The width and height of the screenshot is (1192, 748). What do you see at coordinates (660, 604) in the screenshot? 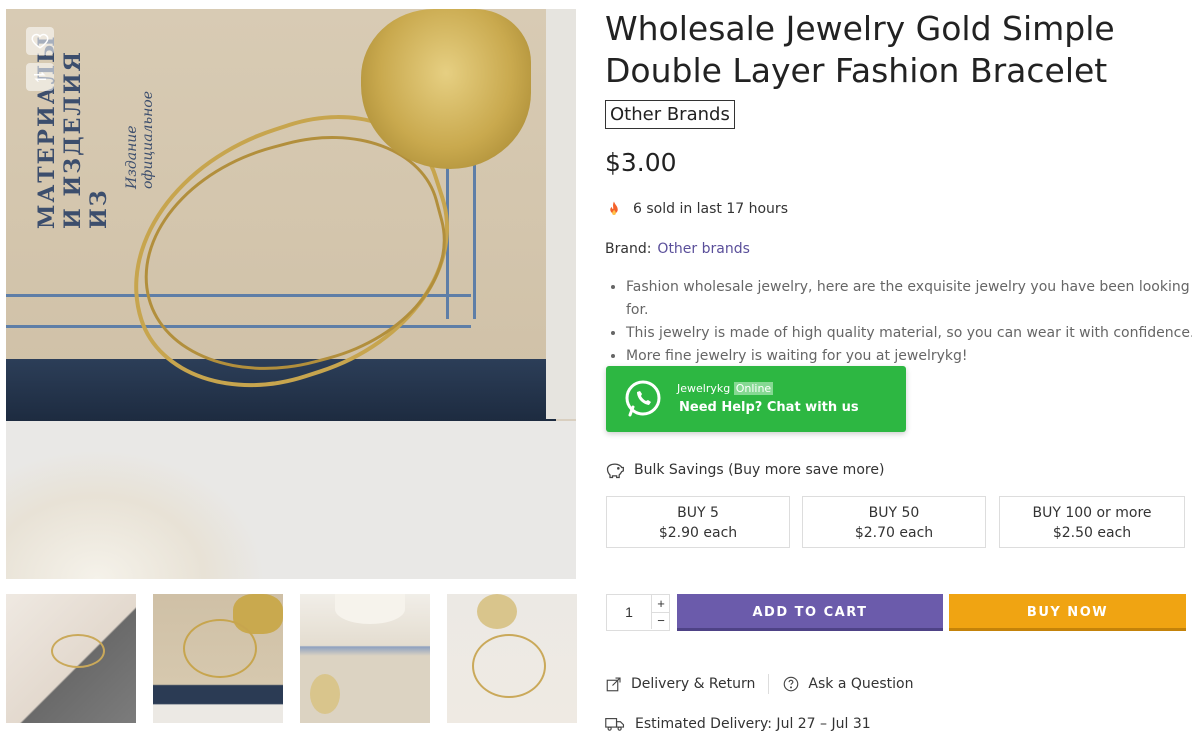
I see `quantity-increase-button: +` at bounding box center [660, 604].